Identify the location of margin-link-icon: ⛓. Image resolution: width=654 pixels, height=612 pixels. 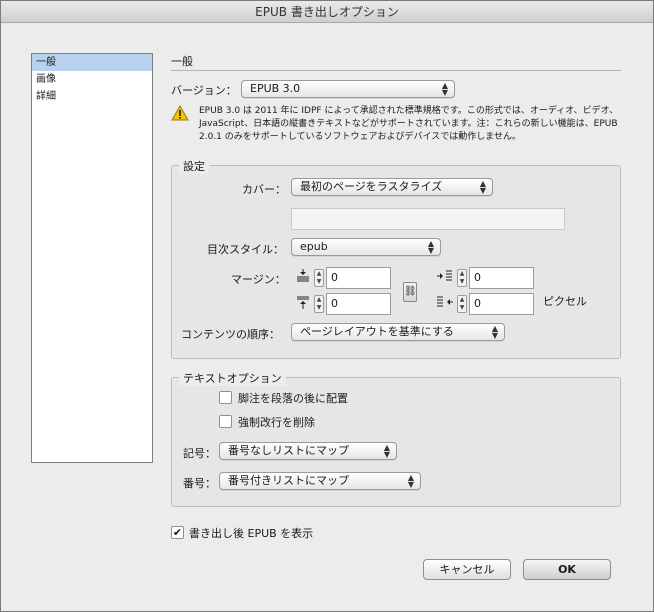
(410, 292).